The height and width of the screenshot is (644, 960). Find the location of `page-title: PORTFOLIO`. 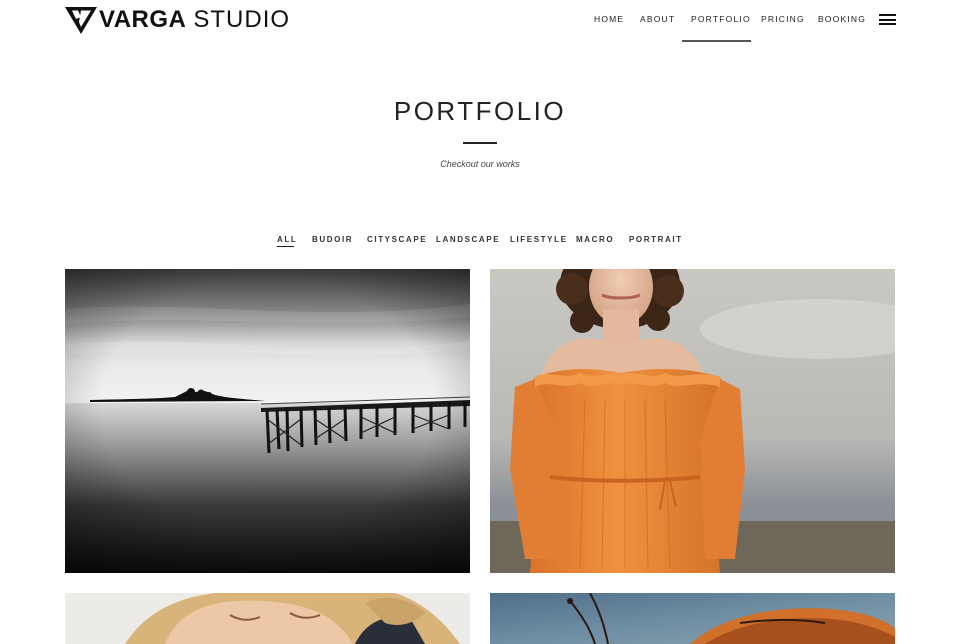

page-title: PORTFOLIO is located at coordinates (480, 111).